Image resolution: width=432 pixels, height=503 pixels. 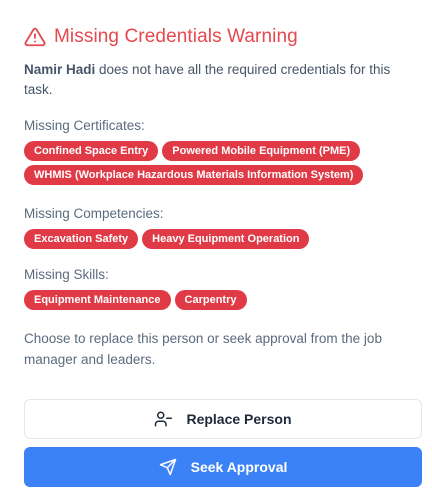 What do you see at coordinates (239, 467) in the screenshot?
I see `seek-approval-label: Seek Approval` at bounding box center [239, 467].